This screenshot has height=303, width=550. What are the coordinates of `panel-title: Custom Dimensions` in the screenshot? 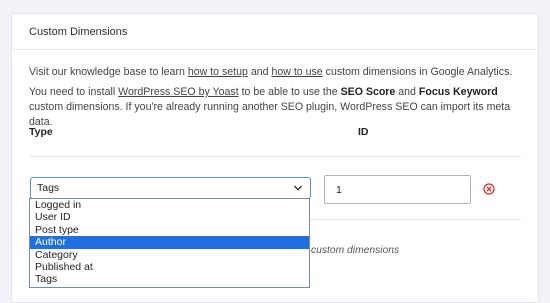 It's located at (275, 32).